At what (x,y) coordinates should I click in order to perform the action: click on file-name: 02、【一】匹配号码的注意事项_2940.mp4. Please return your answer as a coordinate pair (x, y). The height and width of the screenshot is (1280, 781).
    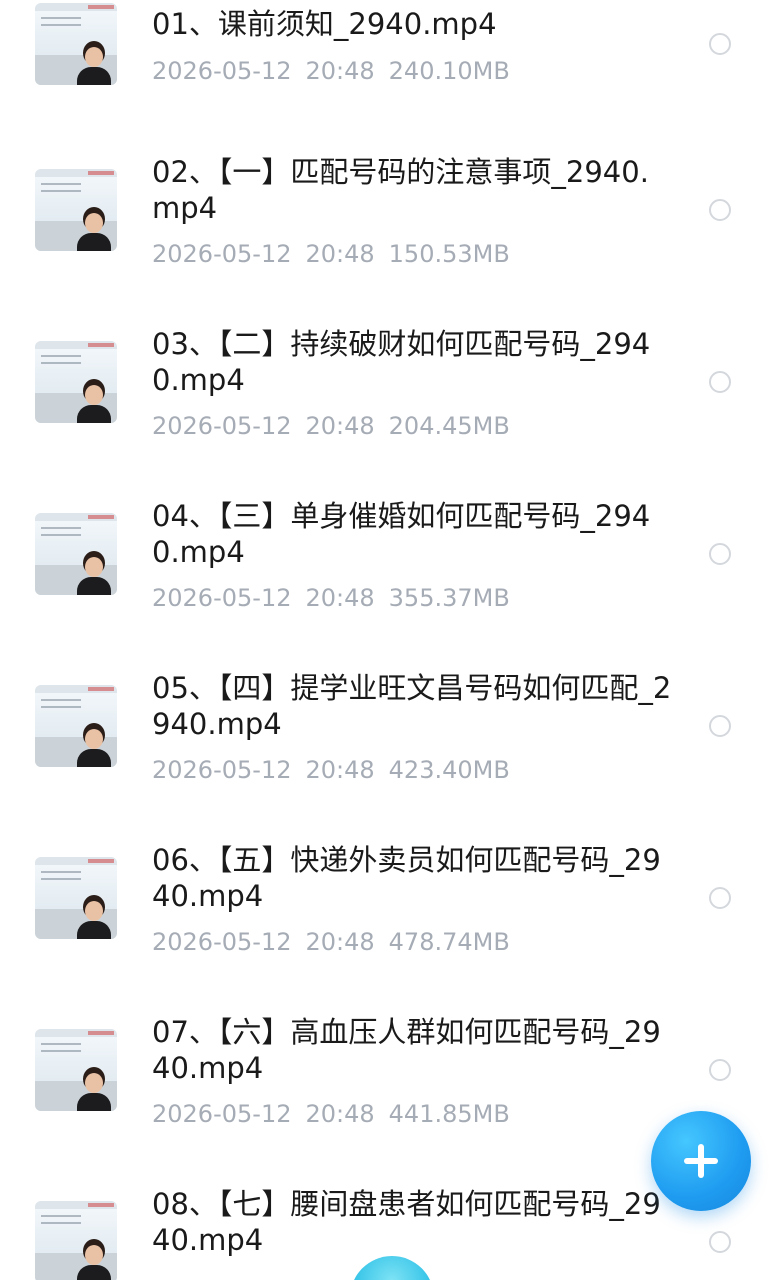
    Looking at the image, I should click on (400, 190).